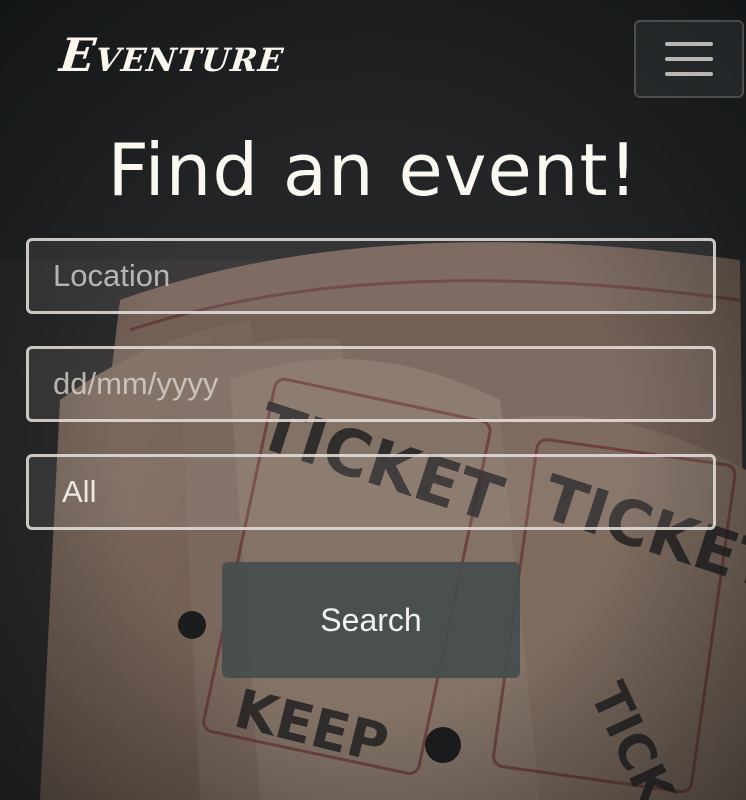 This screenshot has width=746, height=800. I want to click on search-button: Search, so click(371, 620).